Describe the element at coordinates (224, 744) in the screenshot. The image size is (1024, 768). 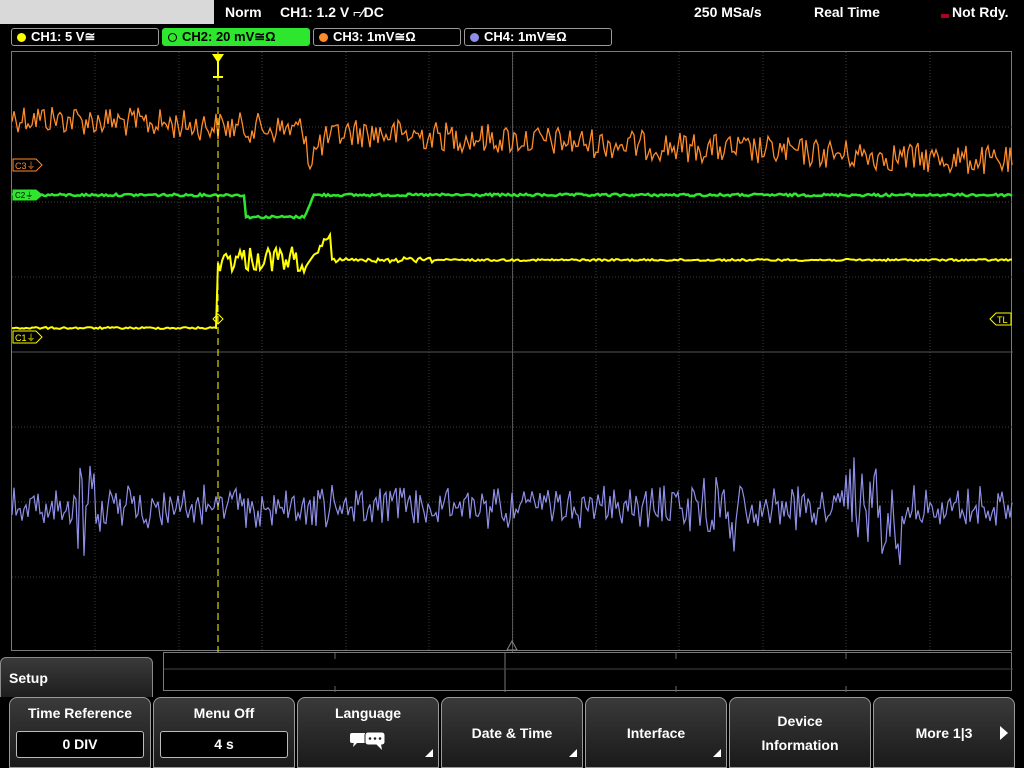
I see `menu-off-value: 4 s` at that location.